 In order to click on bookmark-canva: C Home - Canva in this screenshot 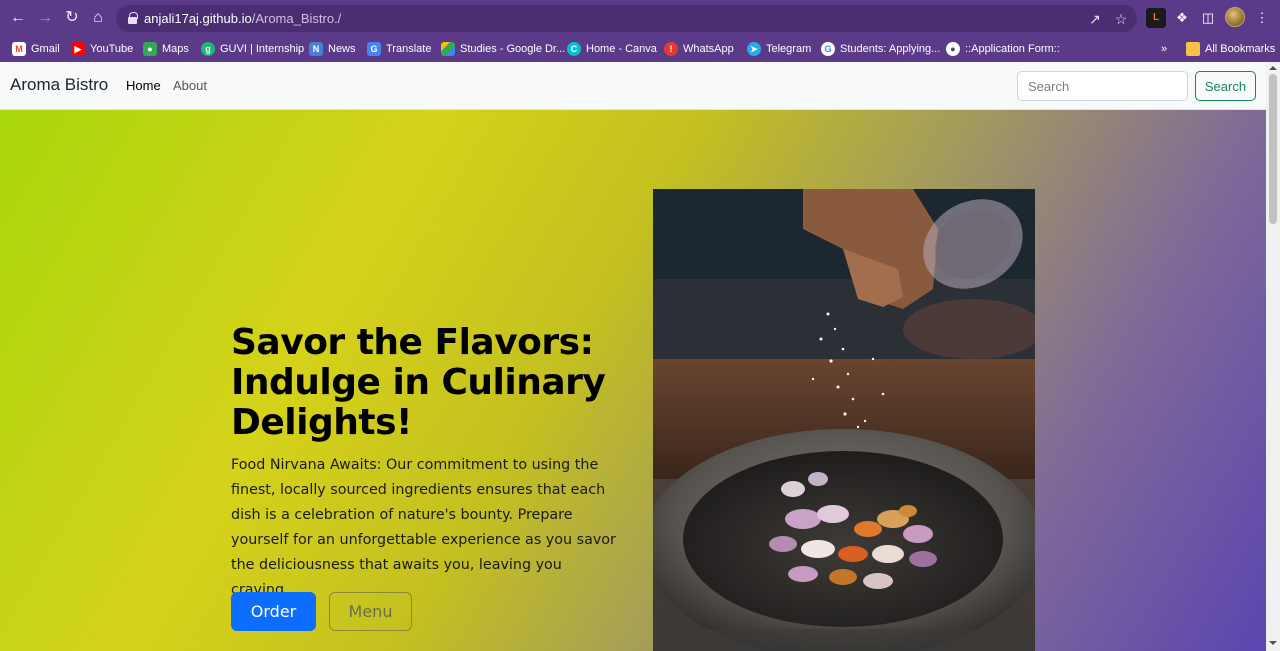, I will do `click(612, 49)`.